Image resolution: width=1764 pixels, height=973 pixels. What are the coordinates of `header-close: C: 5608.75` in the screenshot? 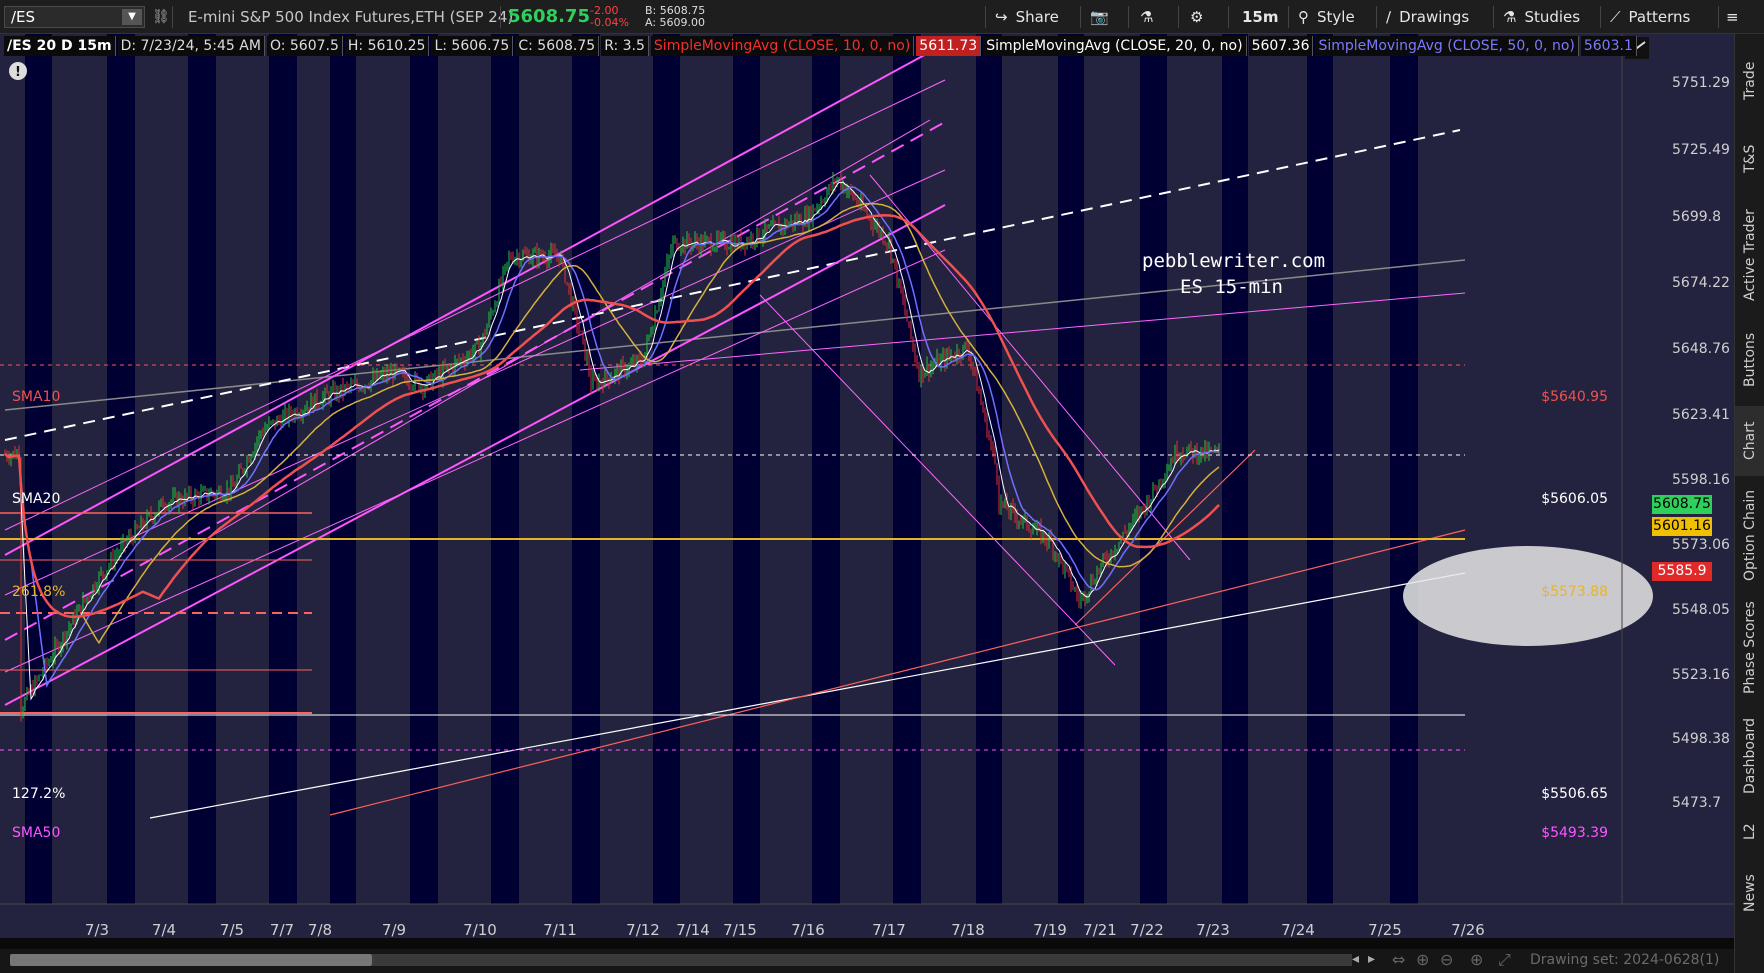 It's located at (557, 46).